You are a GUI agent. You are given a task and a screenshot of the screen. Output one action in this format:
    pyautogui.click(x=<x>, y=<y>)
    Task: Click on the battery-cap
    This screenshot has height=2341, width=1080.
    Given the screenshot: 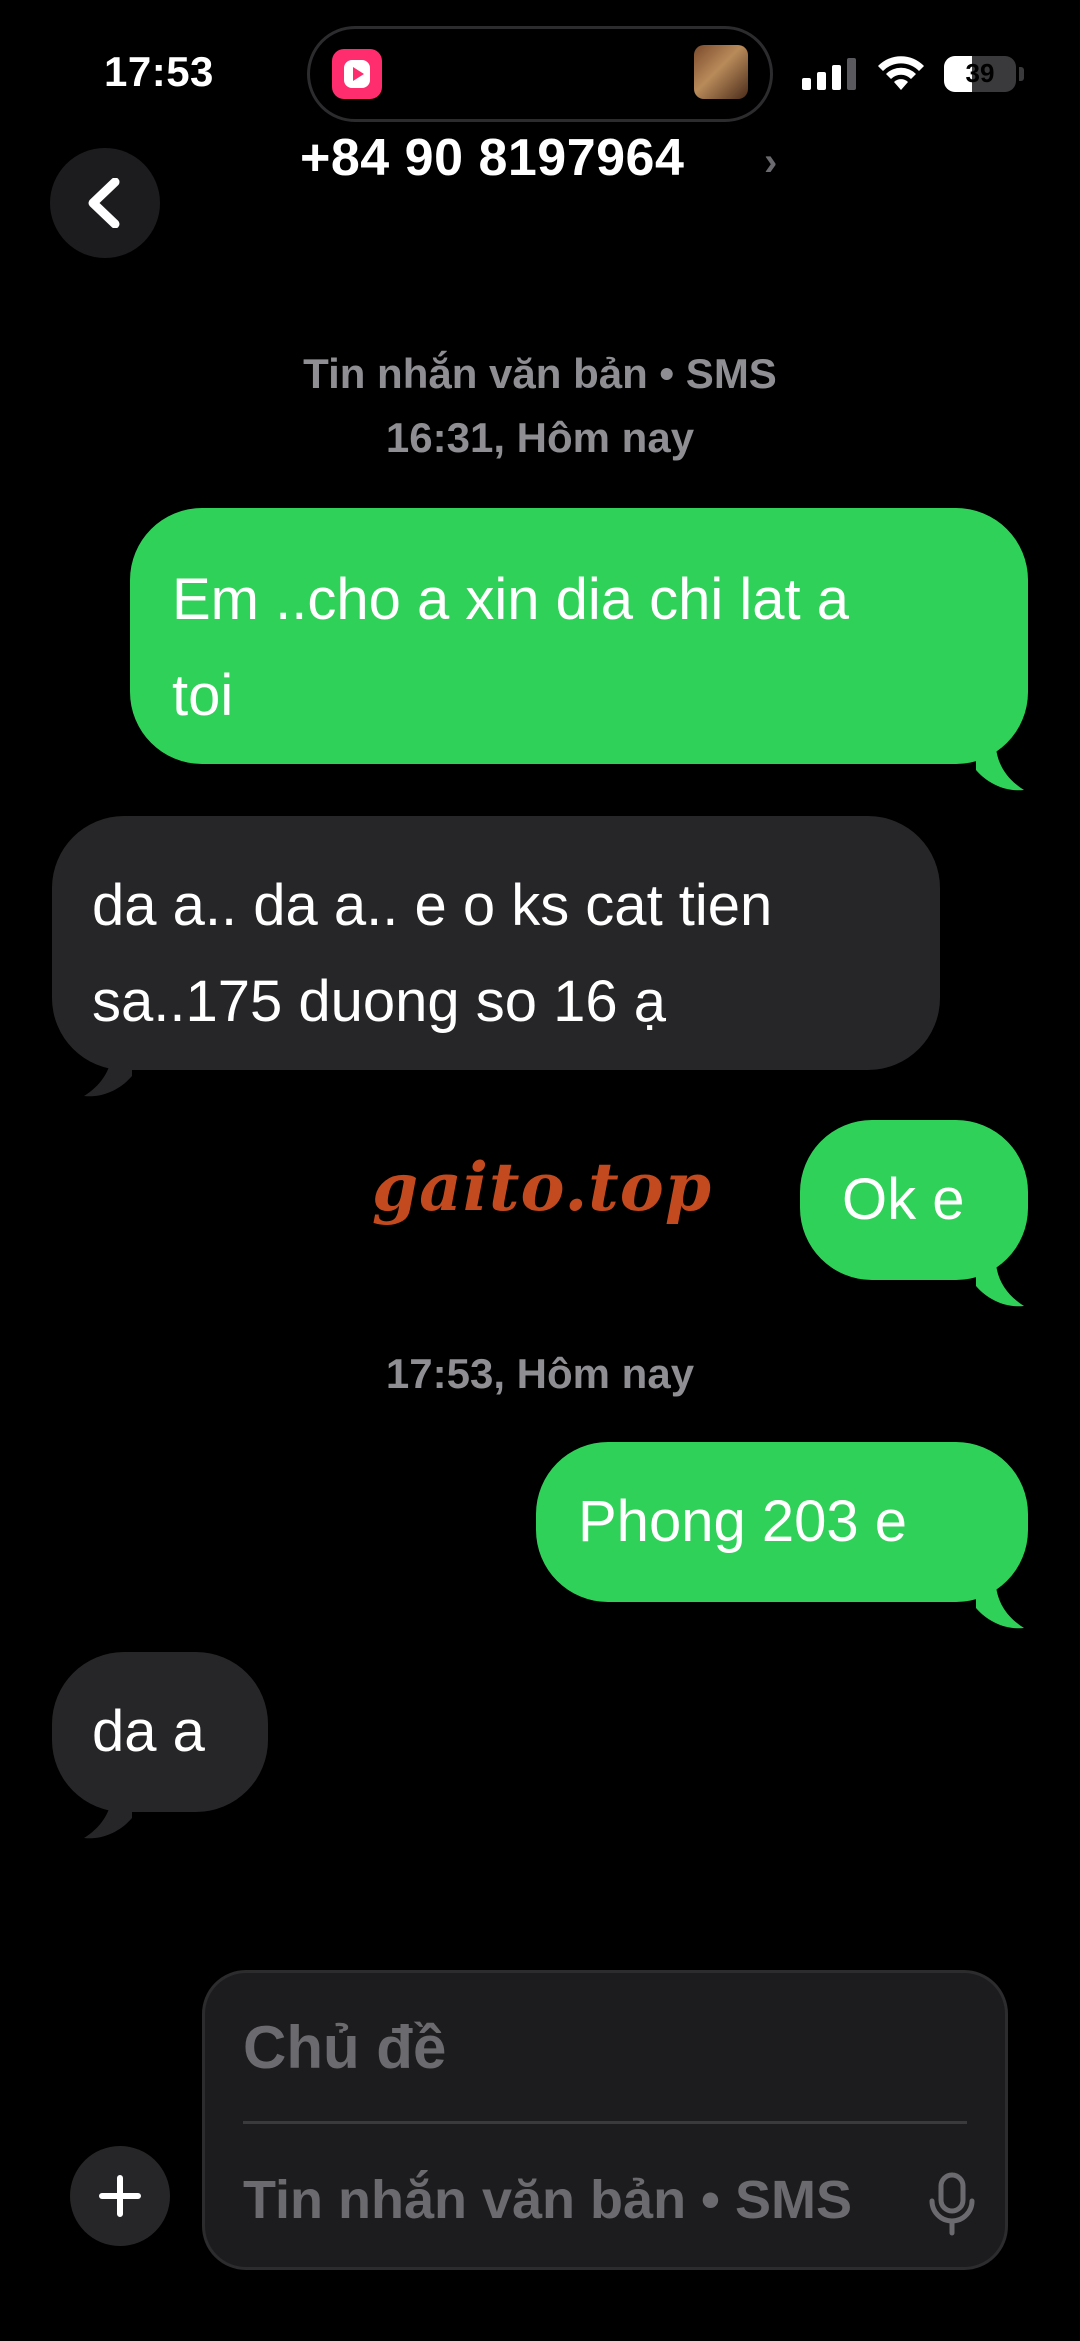 What is the action you would take?
    pyautogui.click(x=1021, y=74)
    